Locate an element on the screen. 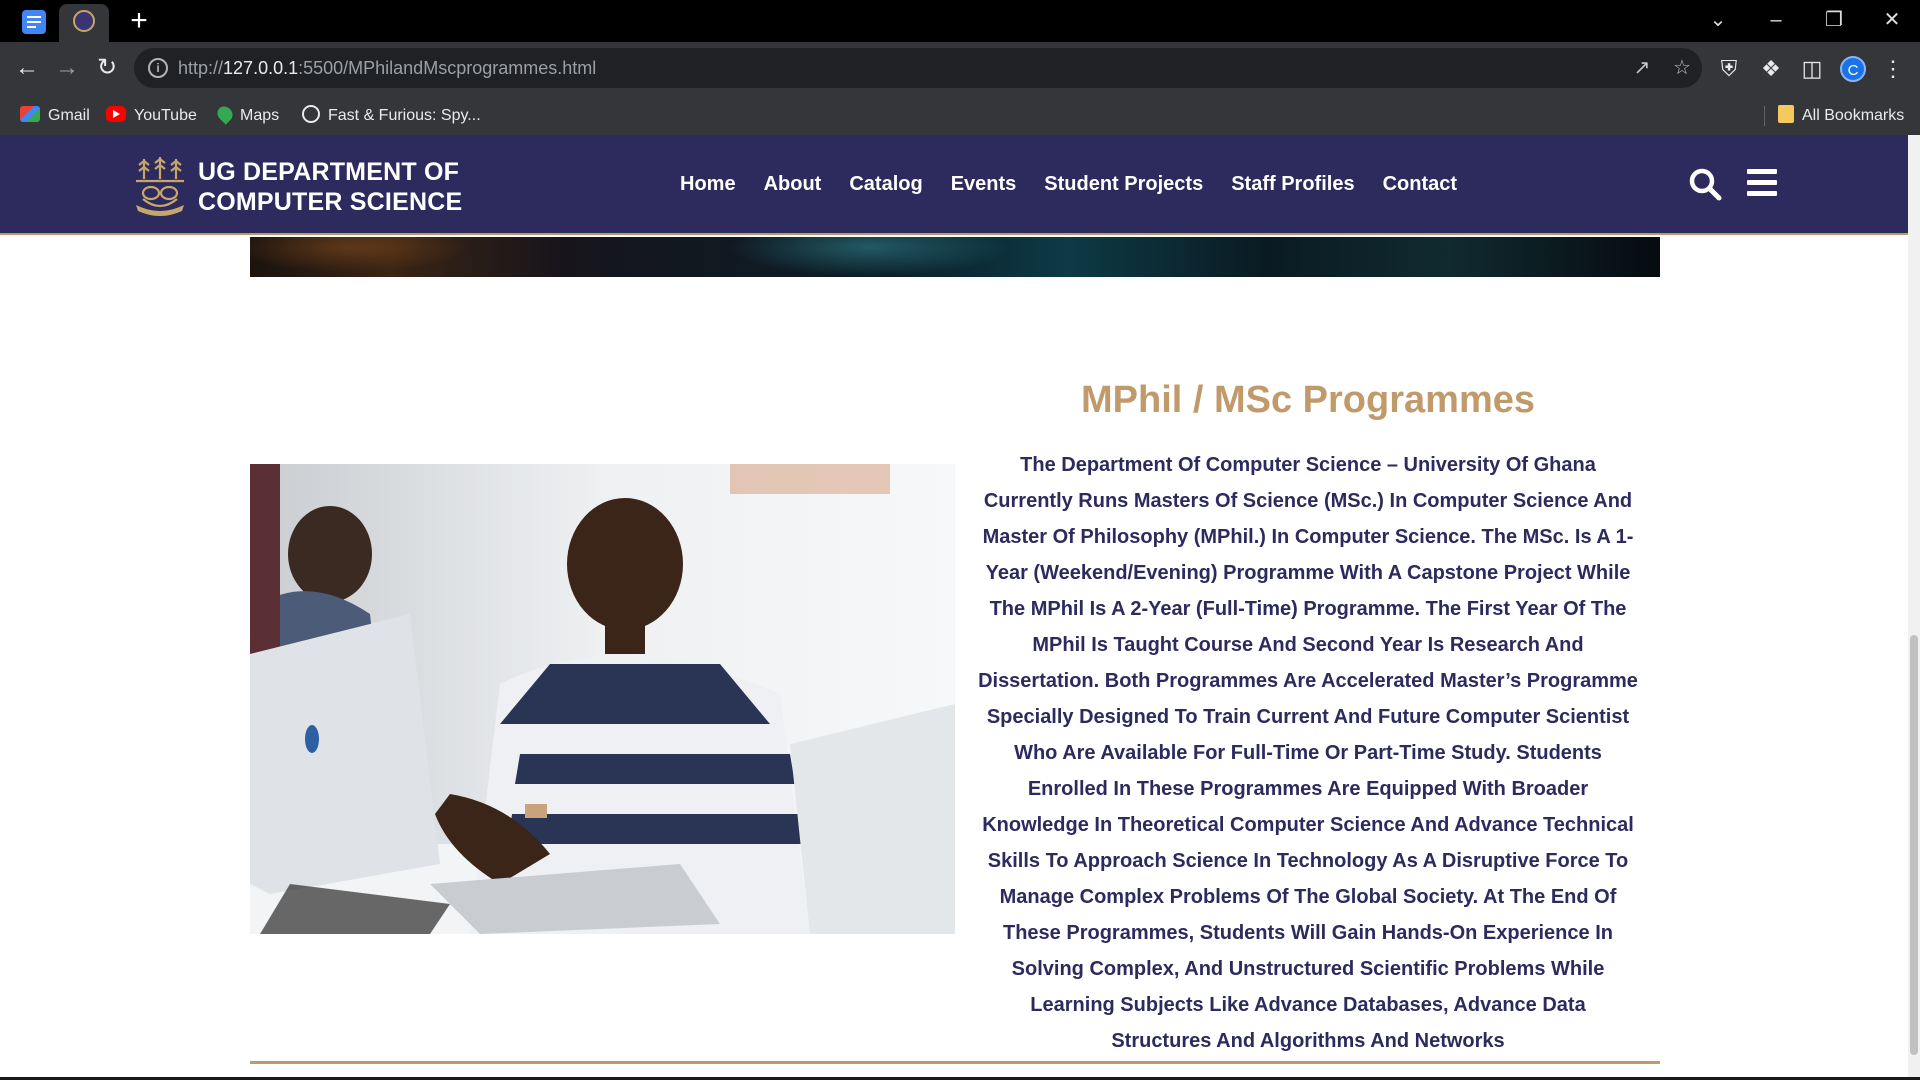 The image size is (1920, 1080). browser-tab-strip: + ⌄ – ❐ ✕ is located at coordinates (960, 21).